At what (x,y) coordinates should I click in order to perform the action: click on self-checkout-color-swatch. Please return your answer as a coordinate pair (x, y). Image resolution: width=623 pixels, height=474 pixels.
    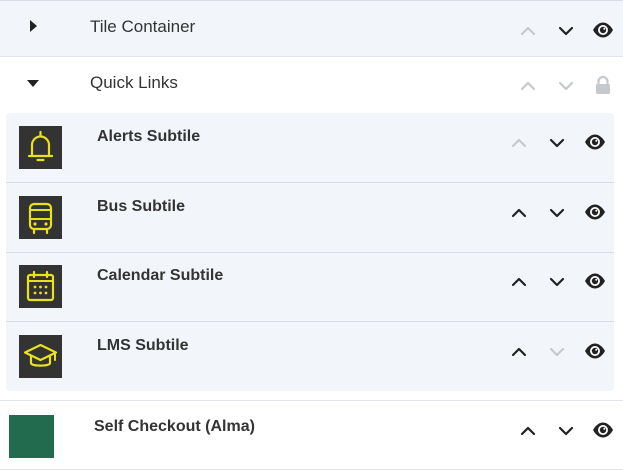
    Looking at the image, I should click on (31, 436).